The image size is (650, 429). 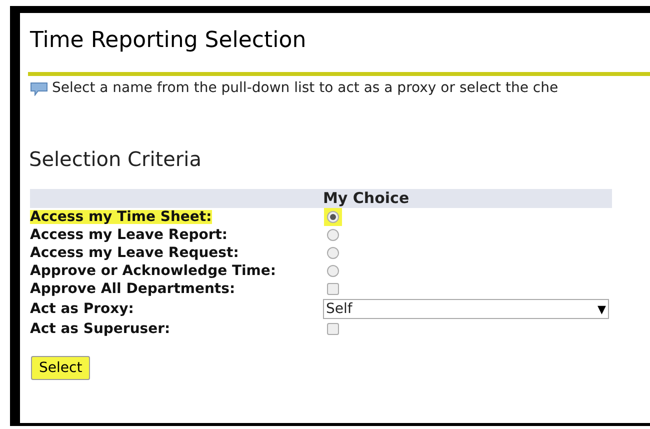 What do you see at coordinates (39, 89) in the screenshot?
I see `speech-bubble-icon` at bounding box center [39, 89].